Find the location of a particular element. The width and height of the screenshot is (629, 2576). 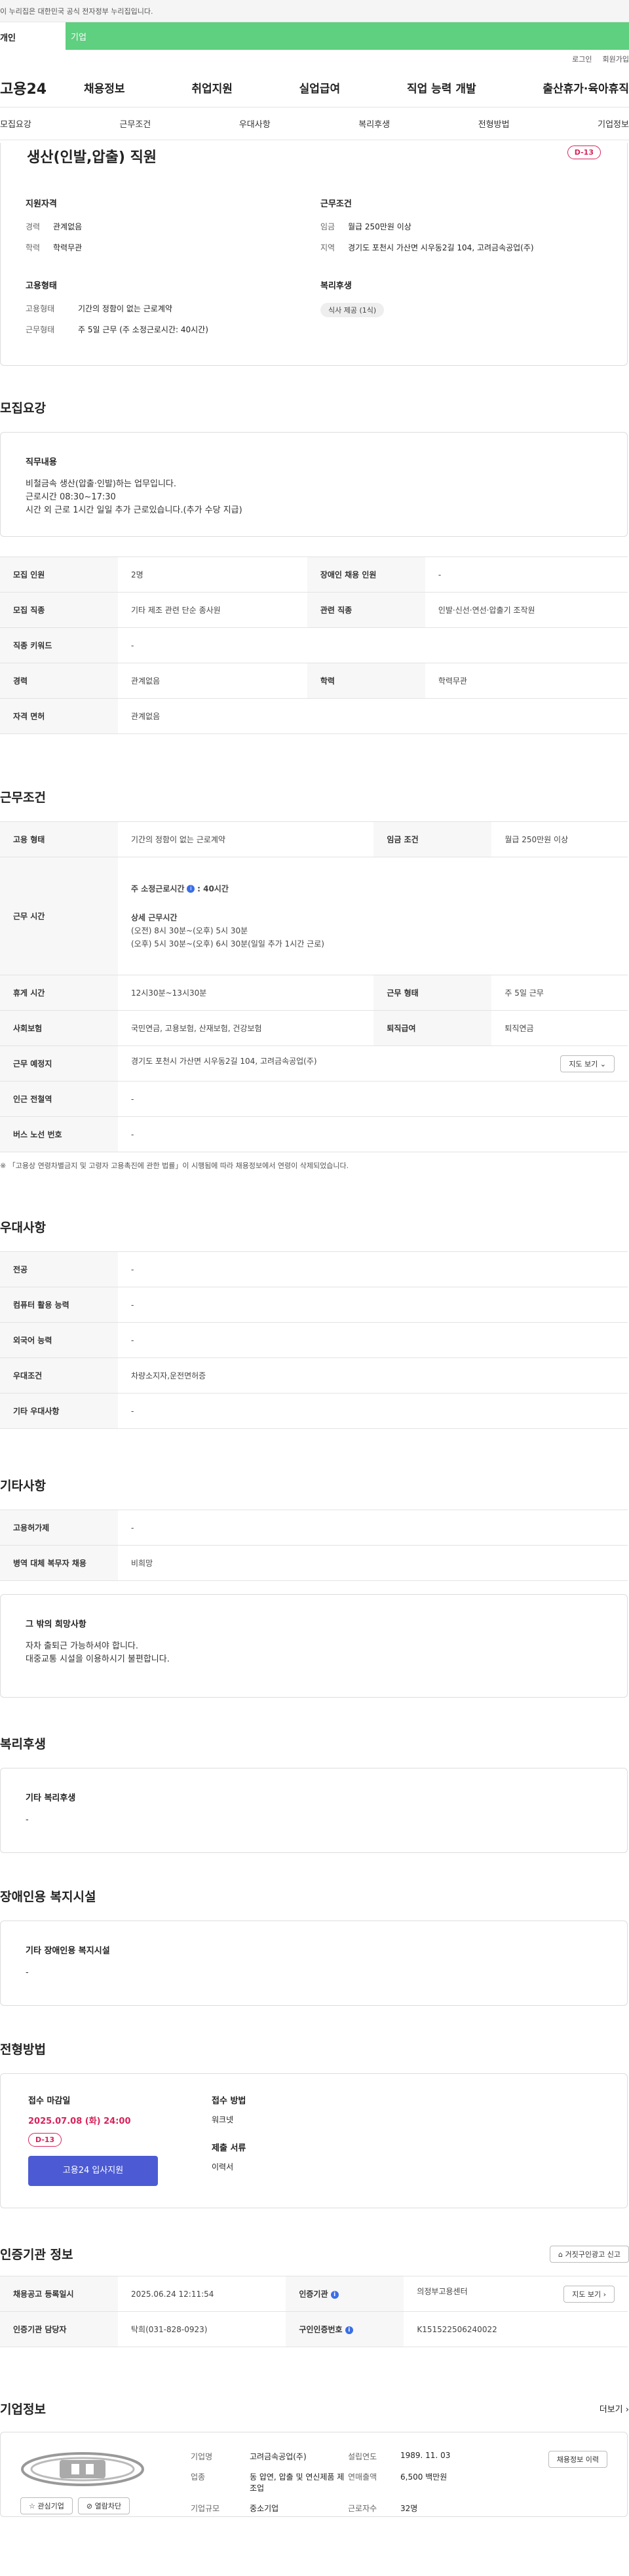

cert-agency-label: 인증기관 is located at coordinates (313, 2294).